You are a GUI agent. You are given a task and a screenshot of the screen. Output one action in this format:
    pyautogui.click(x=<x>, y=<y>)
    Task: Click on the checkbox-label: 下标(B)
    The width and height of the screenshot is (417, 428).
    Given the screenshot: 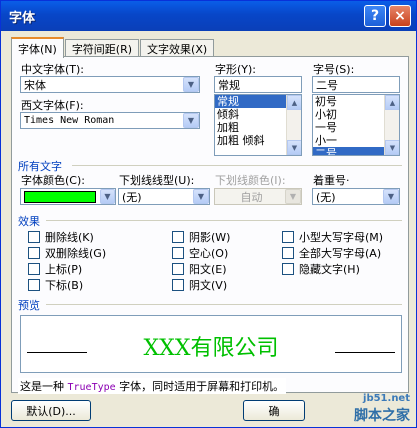 What is the action you would take?
    pyautogui.click(x=64, y=285)
    